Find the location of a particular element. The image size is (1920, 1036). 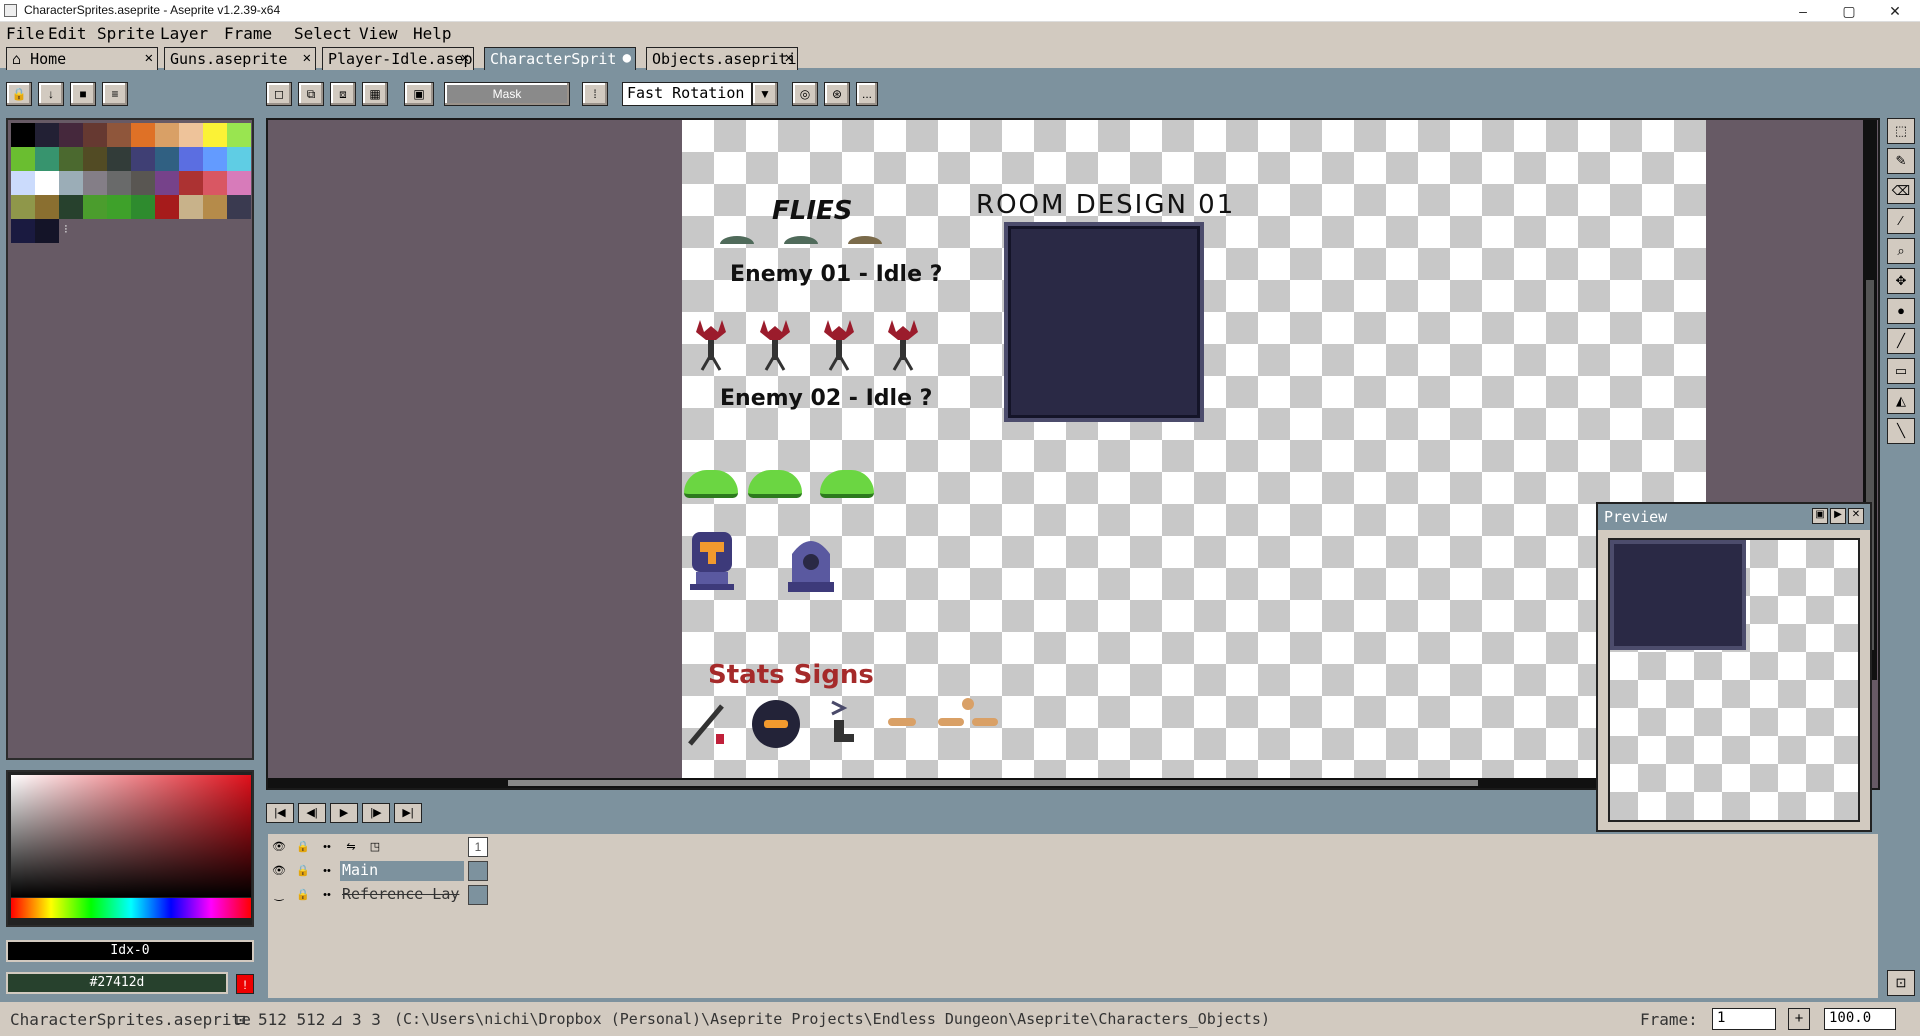

square-icon: ■ is located at coordinates (83, 94).